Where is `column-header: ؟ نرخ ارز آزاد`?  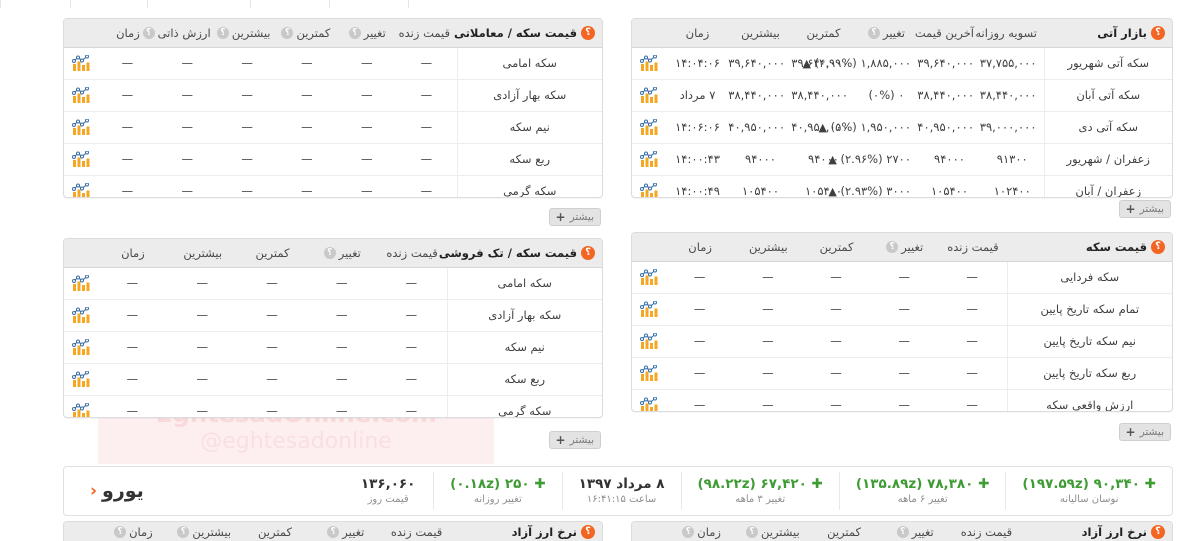
column-header: ؟ نرخ ارز آزاد is located at coordinates (1097, 531).